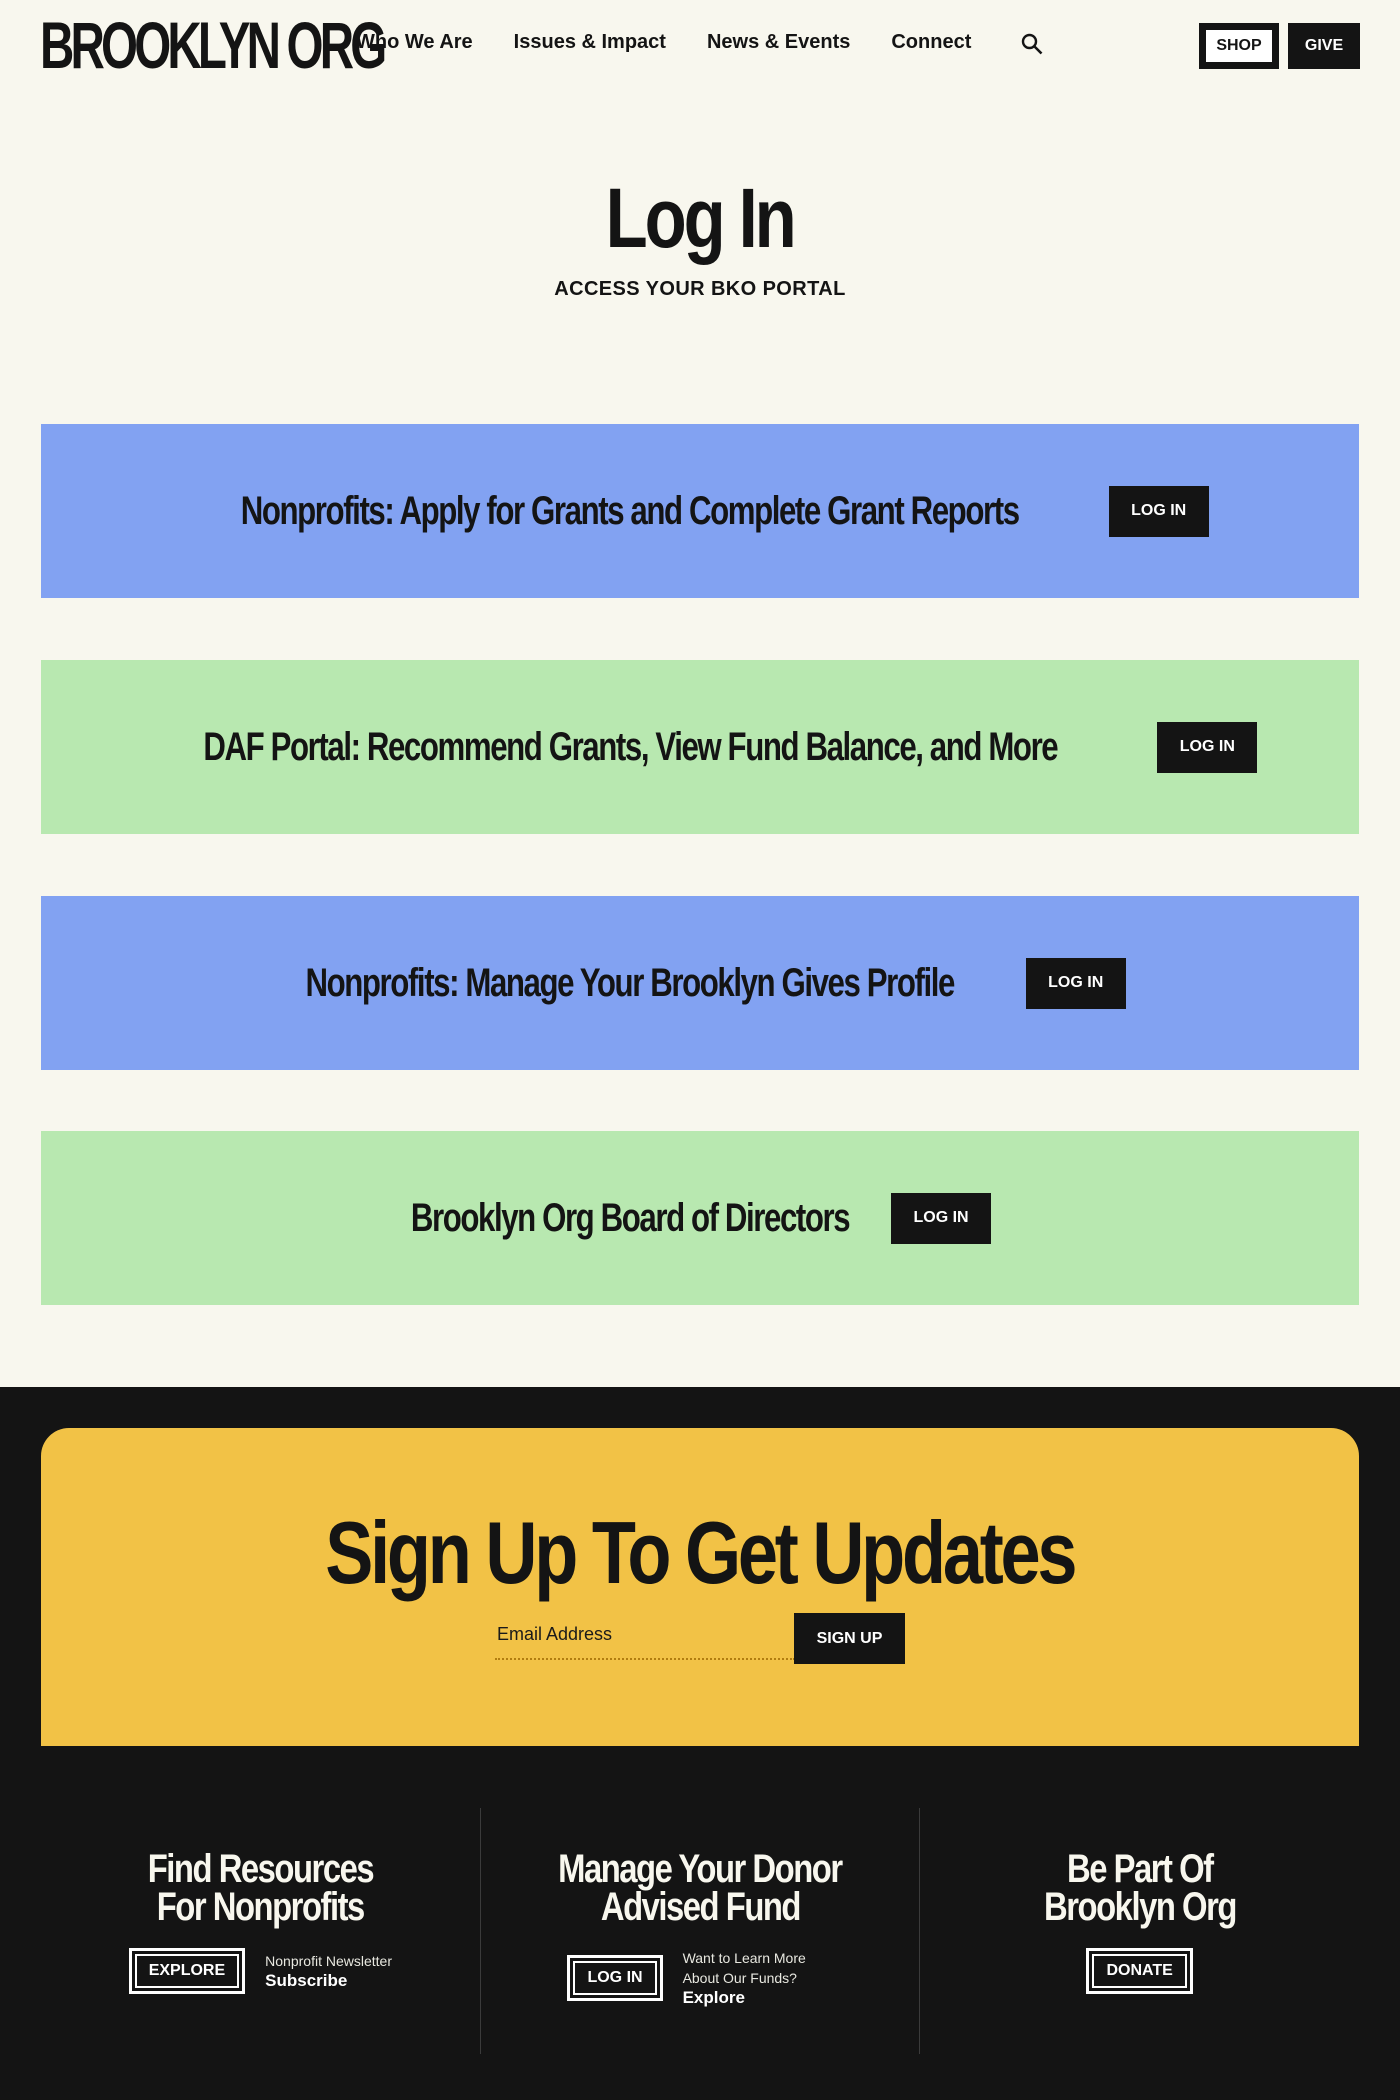 Image resolution: width=1400 pixels, height=2100 pixels. What do you see at coordinates (261, 1907) in the screenshot?
I see `cta-title-line2: For Nonprofits` at bounding box center [261, 1907].